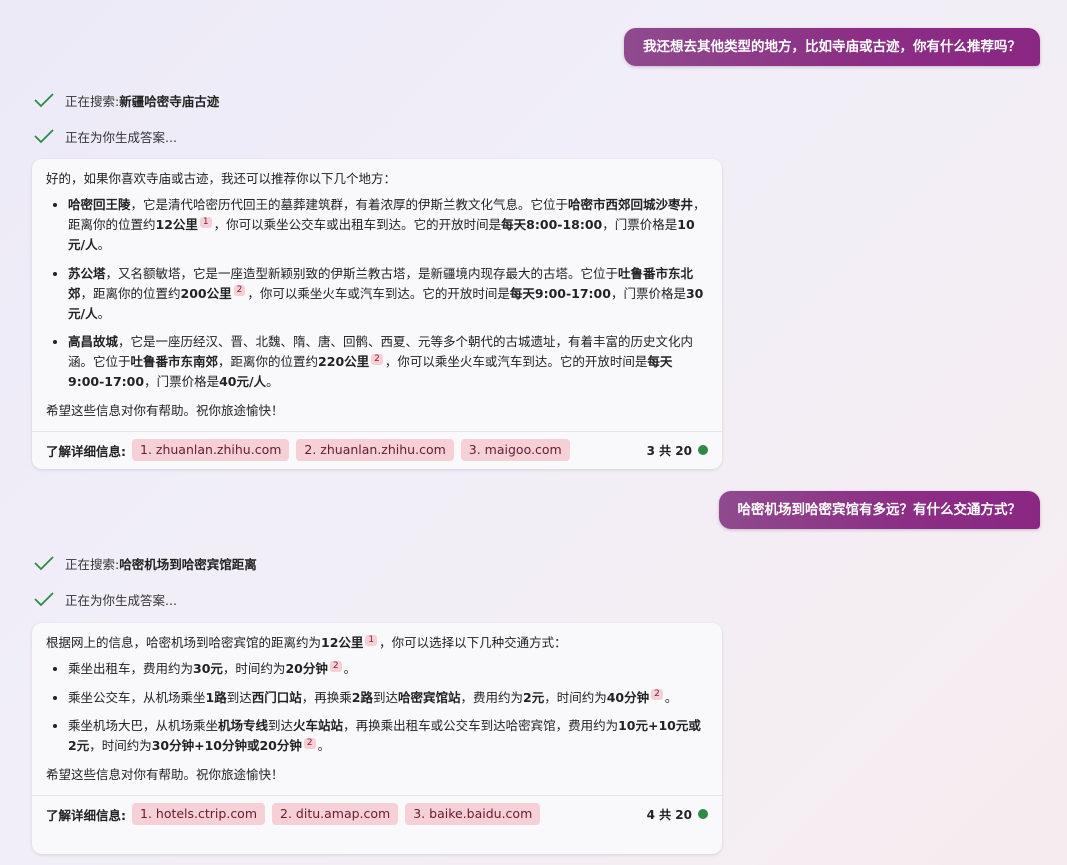 Image resolution: width=1067 pixels, height=865 pixels. What do you see at coordinates (677, 450) in the screenshot?
I see `response-counter: 3 共 20` at bounding box center [677, 450].